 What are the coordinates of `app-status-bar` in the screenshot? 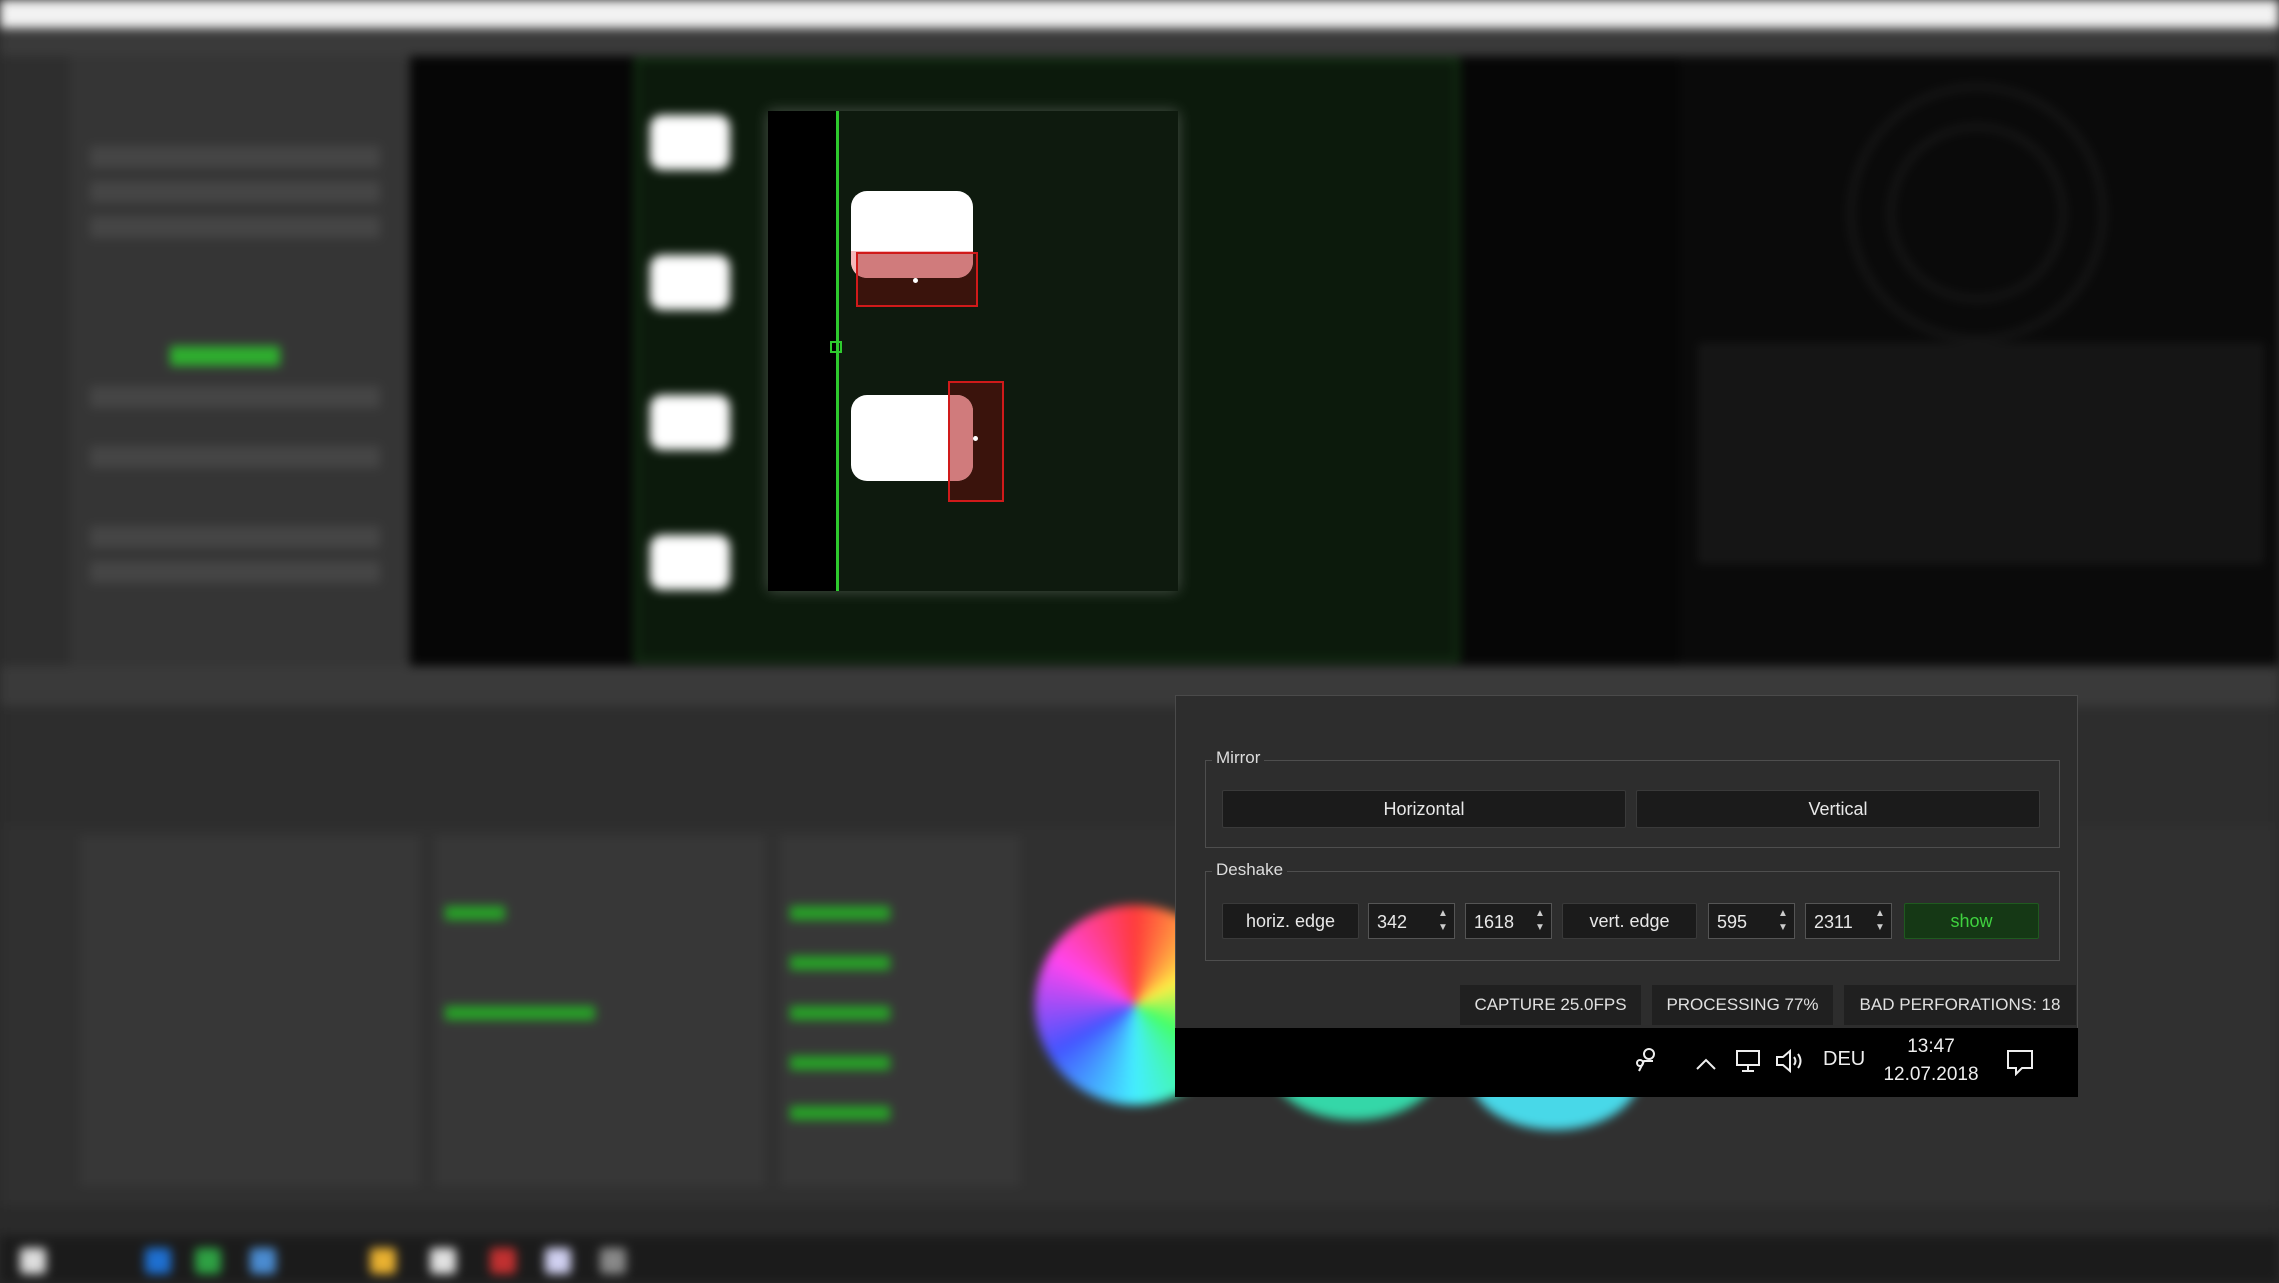 It's located at (1139, 1221).